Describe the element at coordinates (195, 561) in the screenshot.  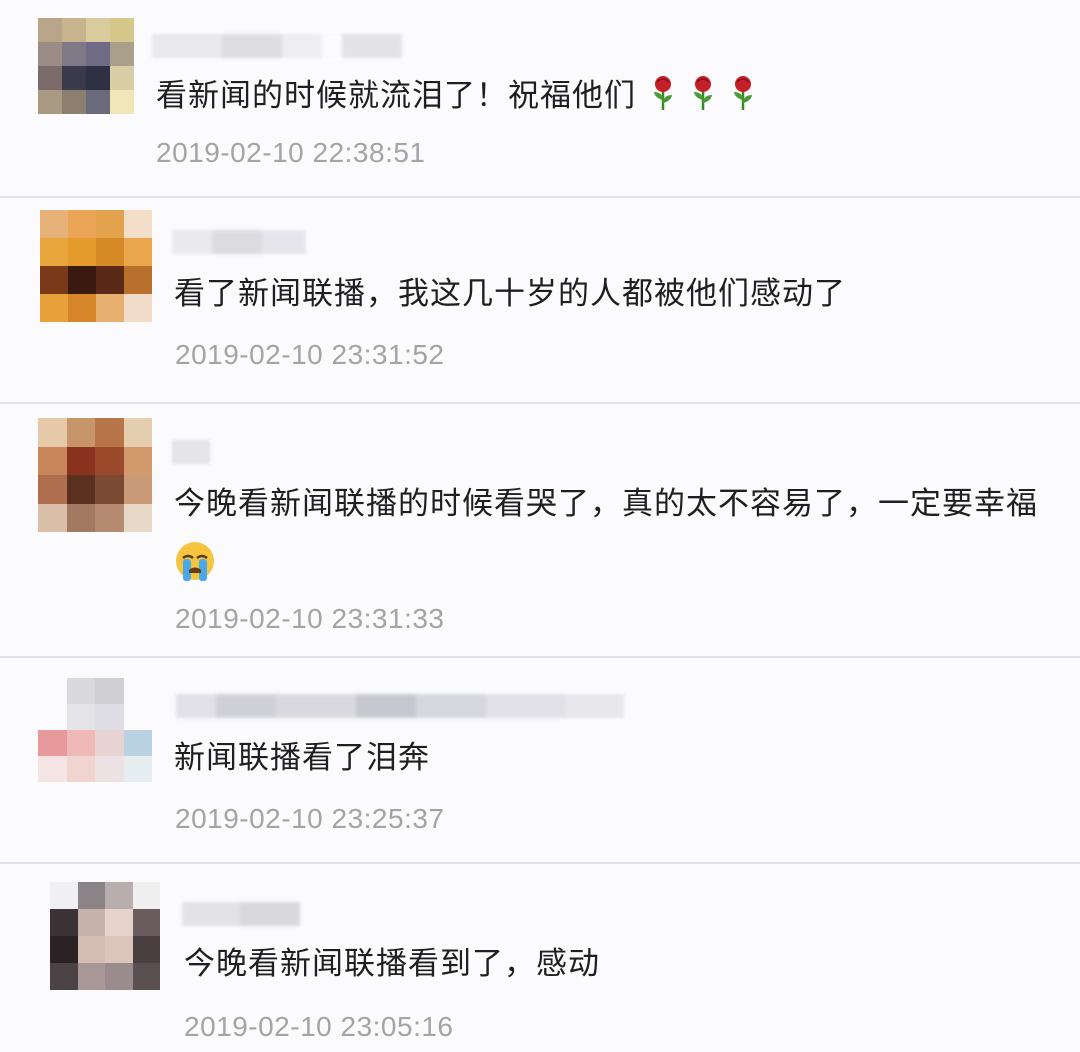
I see `crying-face-emoji` at that location.